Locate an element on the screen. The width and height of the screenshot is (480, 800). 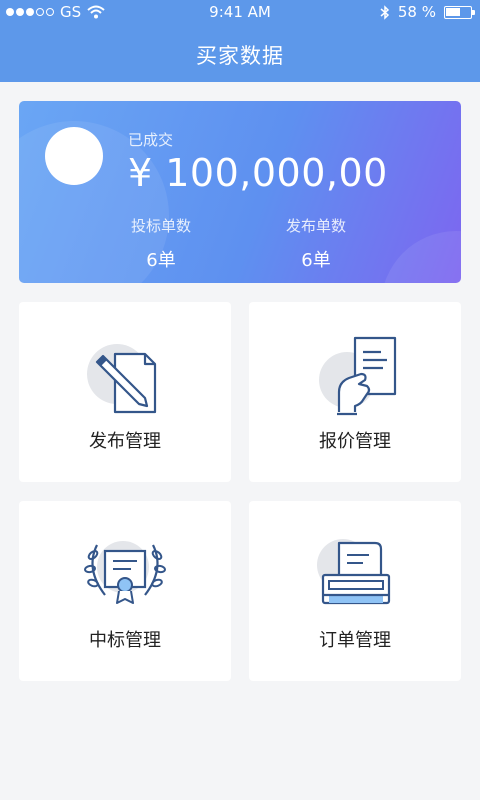
quote-management-card: 报价管理 is located at coordinates (355, 392).